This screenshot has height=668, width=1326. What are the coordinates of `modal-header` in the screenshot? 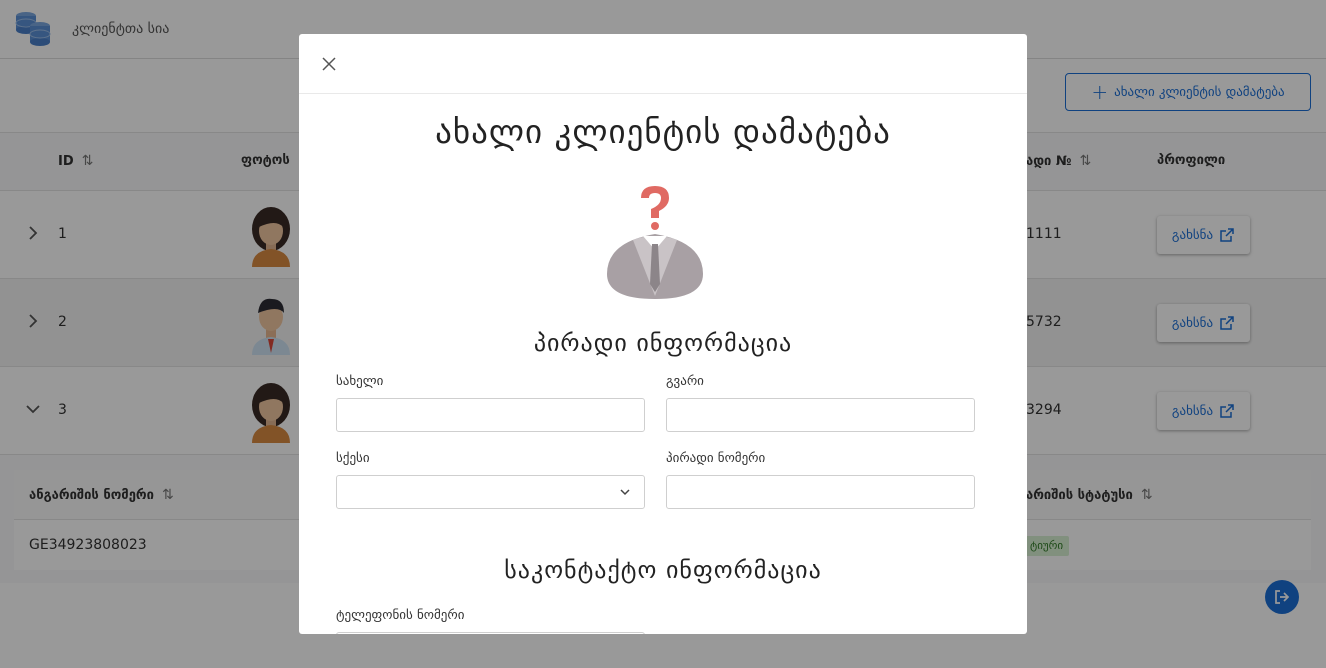 It's located at (663, 64).